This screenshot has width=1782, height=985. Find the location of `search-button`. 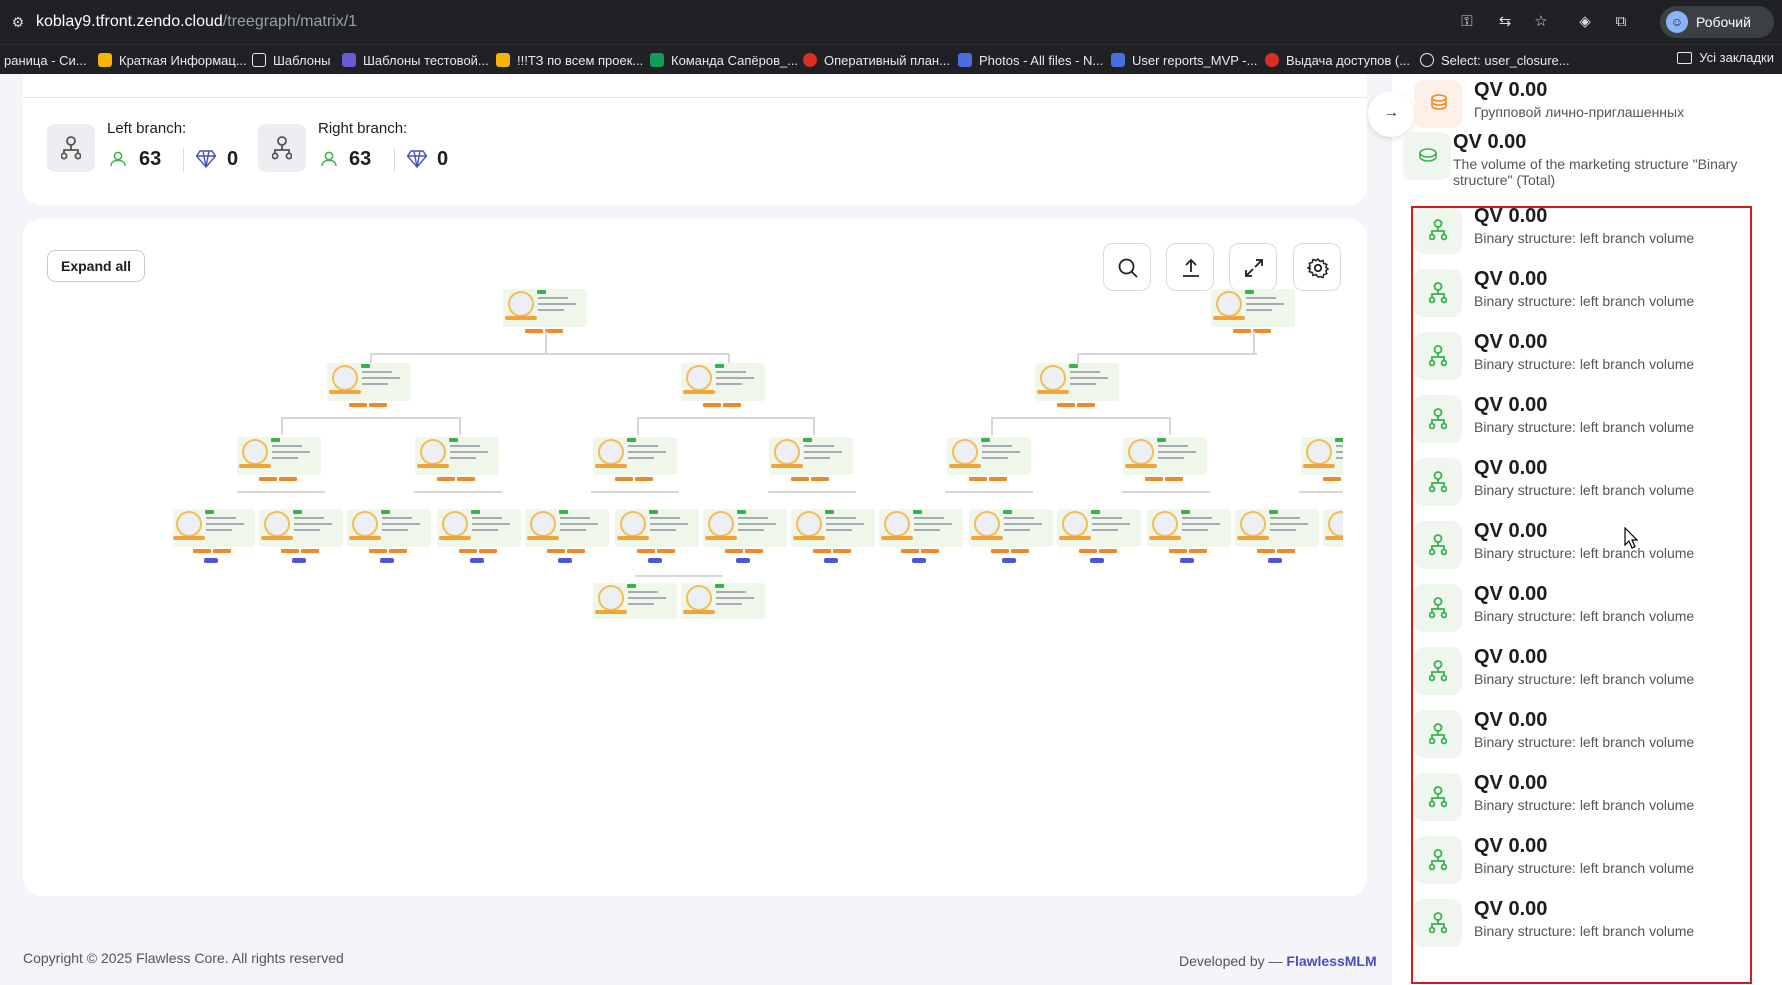

search-button is located at coordinates (1127, 267).